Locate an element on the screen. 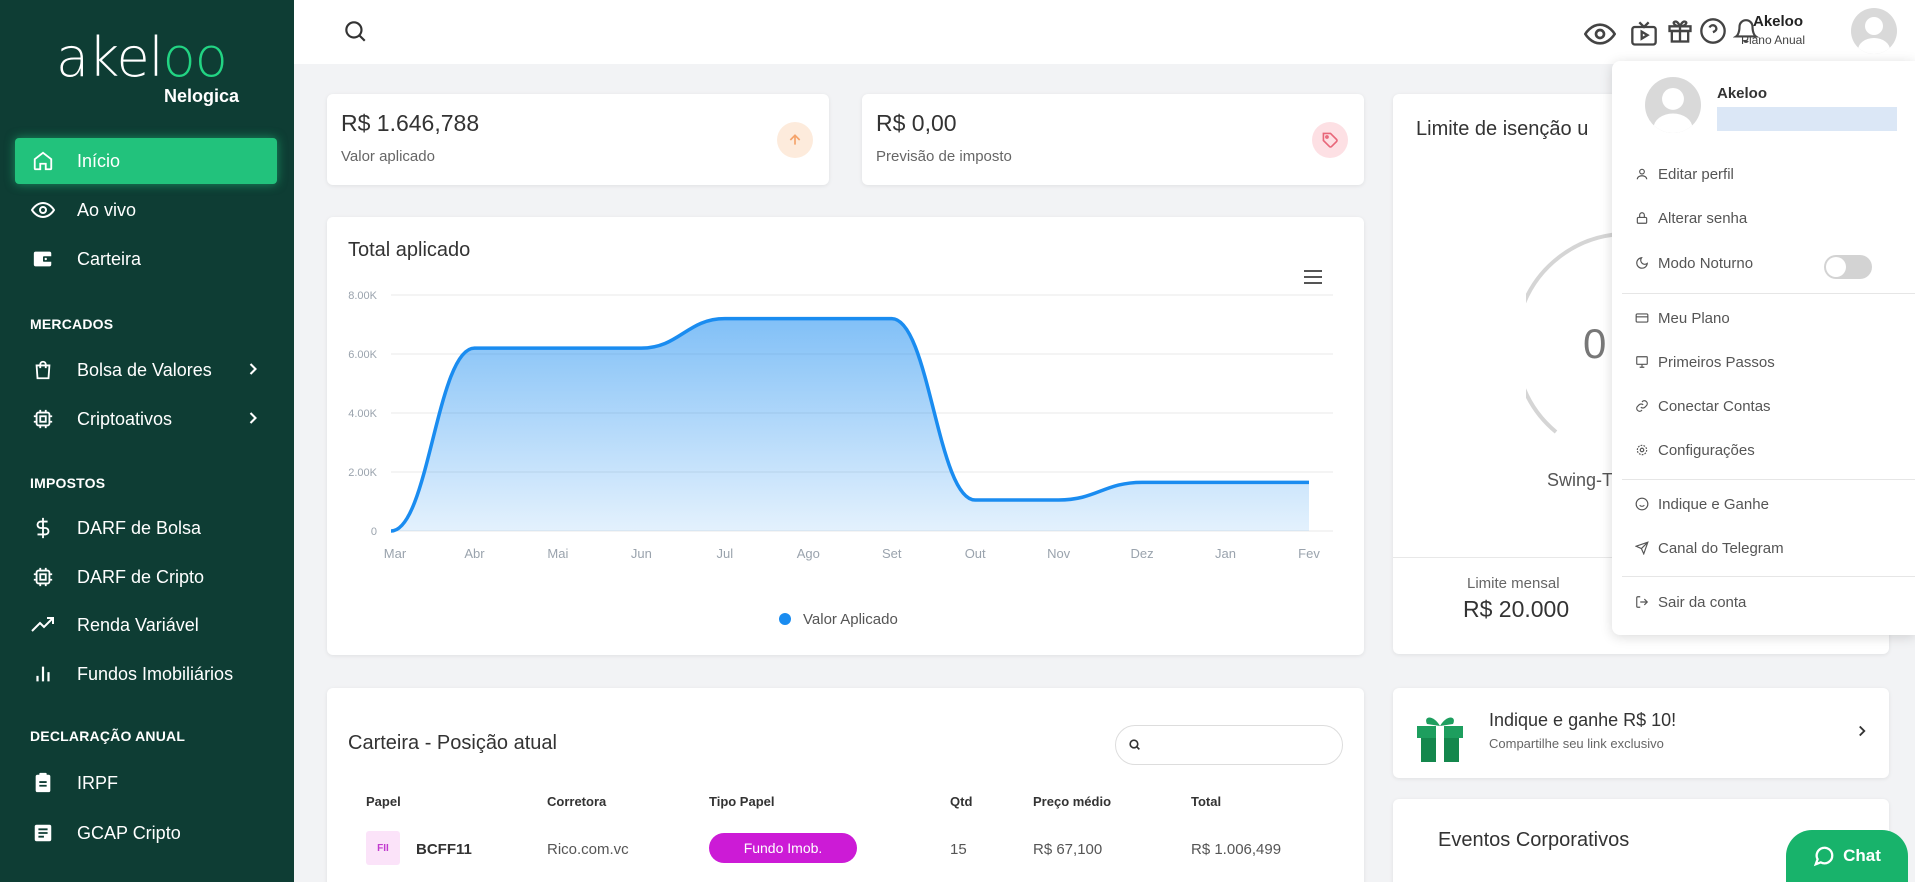  sidebar-item-gcap: GCAP Cripto is located at coordinates (146, 833).